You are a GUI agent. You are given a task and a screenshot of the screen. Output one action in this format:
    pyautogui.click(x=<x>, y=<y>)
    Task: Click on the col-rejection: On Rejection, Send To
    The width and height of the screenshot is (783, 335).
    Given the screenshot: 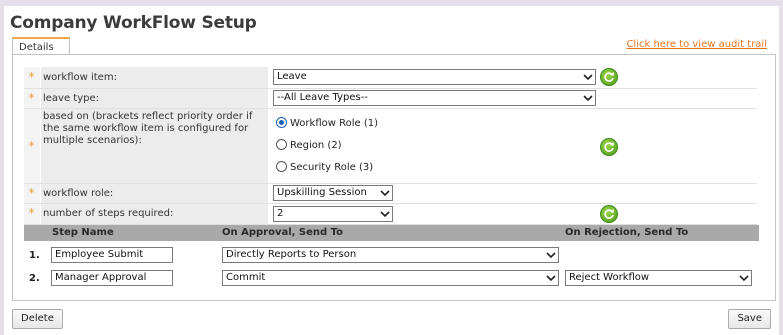 What is the action you would take?
    pyautogui.click(x=627, y=232)
    